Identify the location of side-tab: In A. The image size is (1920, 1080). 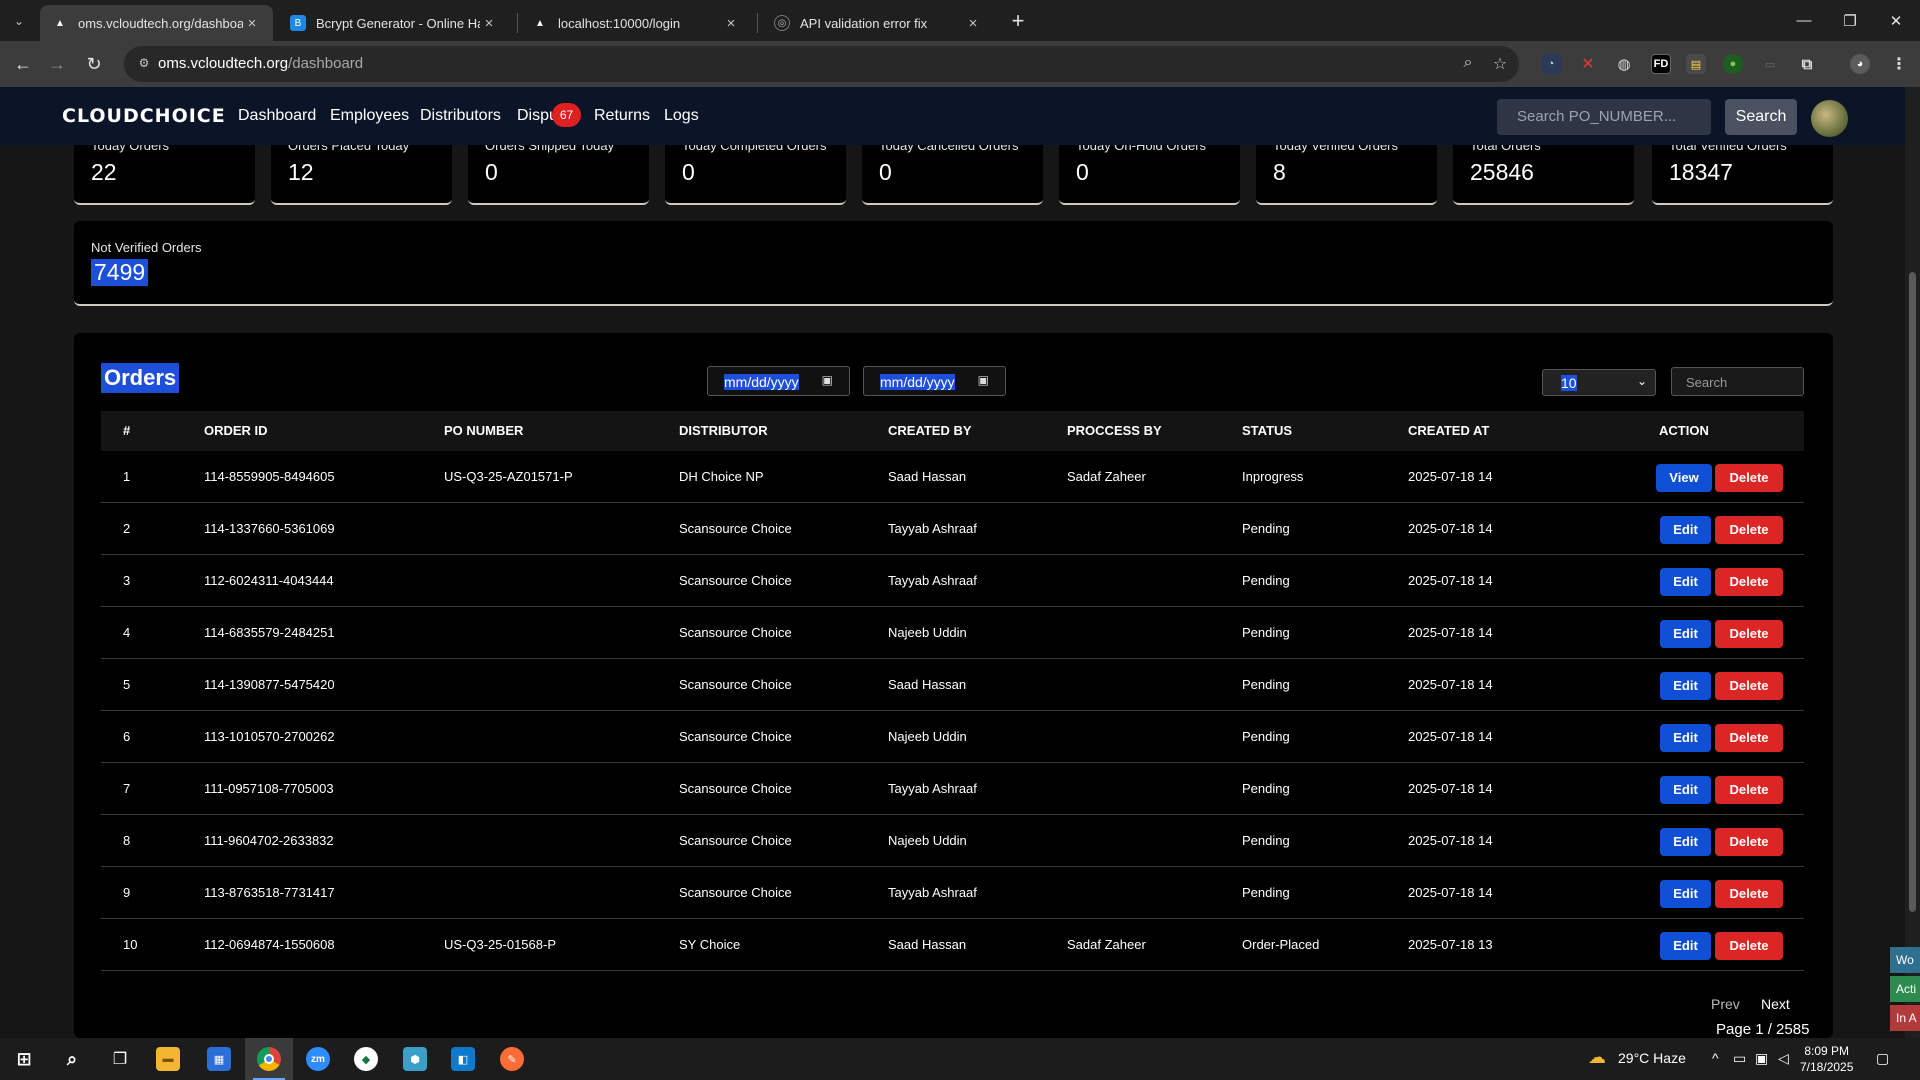
(1905, 1018).